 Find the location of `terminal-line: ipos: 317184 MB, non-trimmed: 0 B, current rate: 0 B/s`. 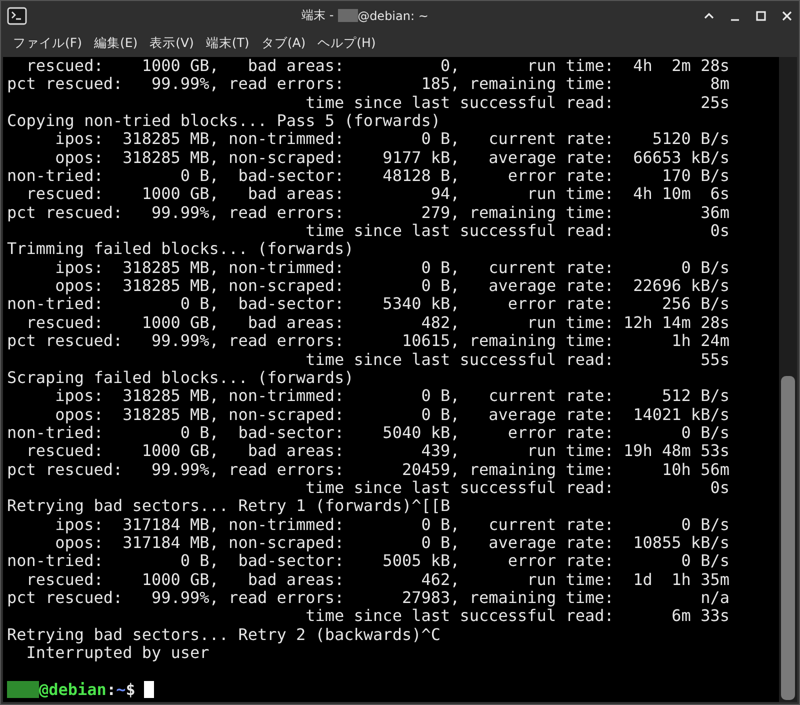

terminal-line: ipos: 317184 MB, non-trimmed: 0 B, current rate: 0 B/s is located at coordinates (392, 525).